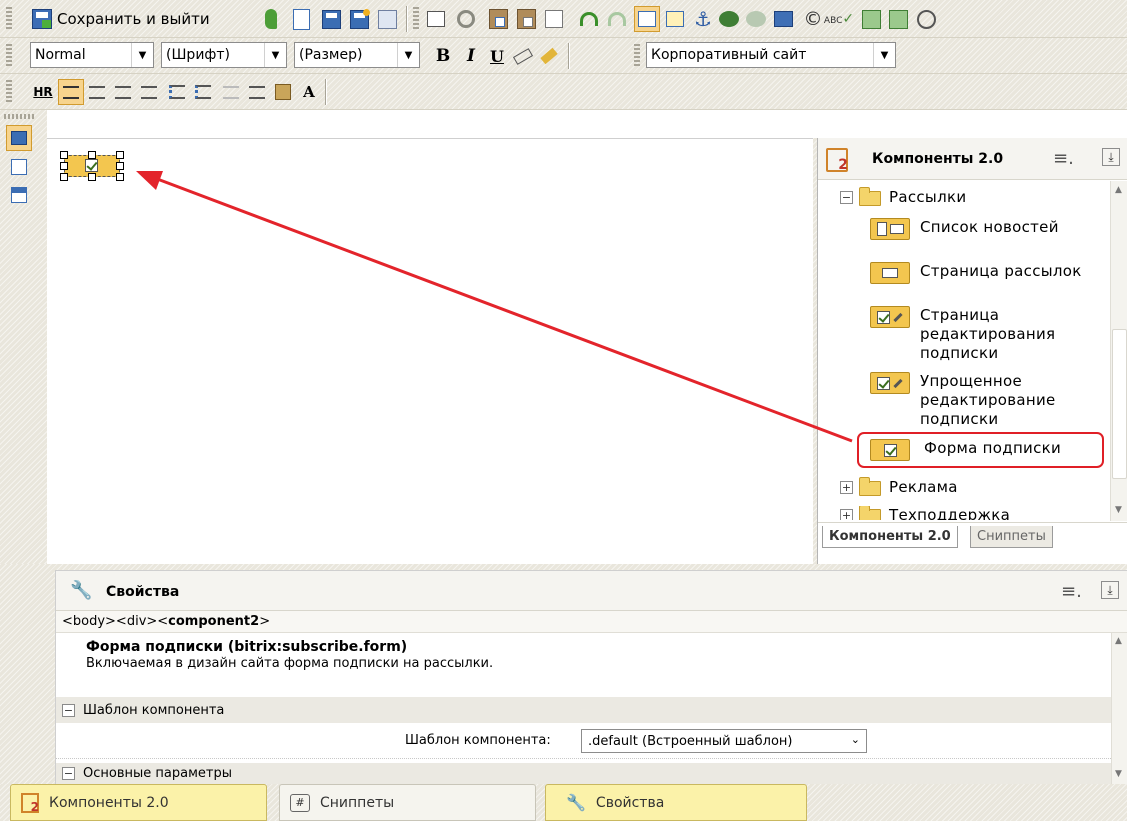  I want to click on checkbox-icon, so click(91, 165).